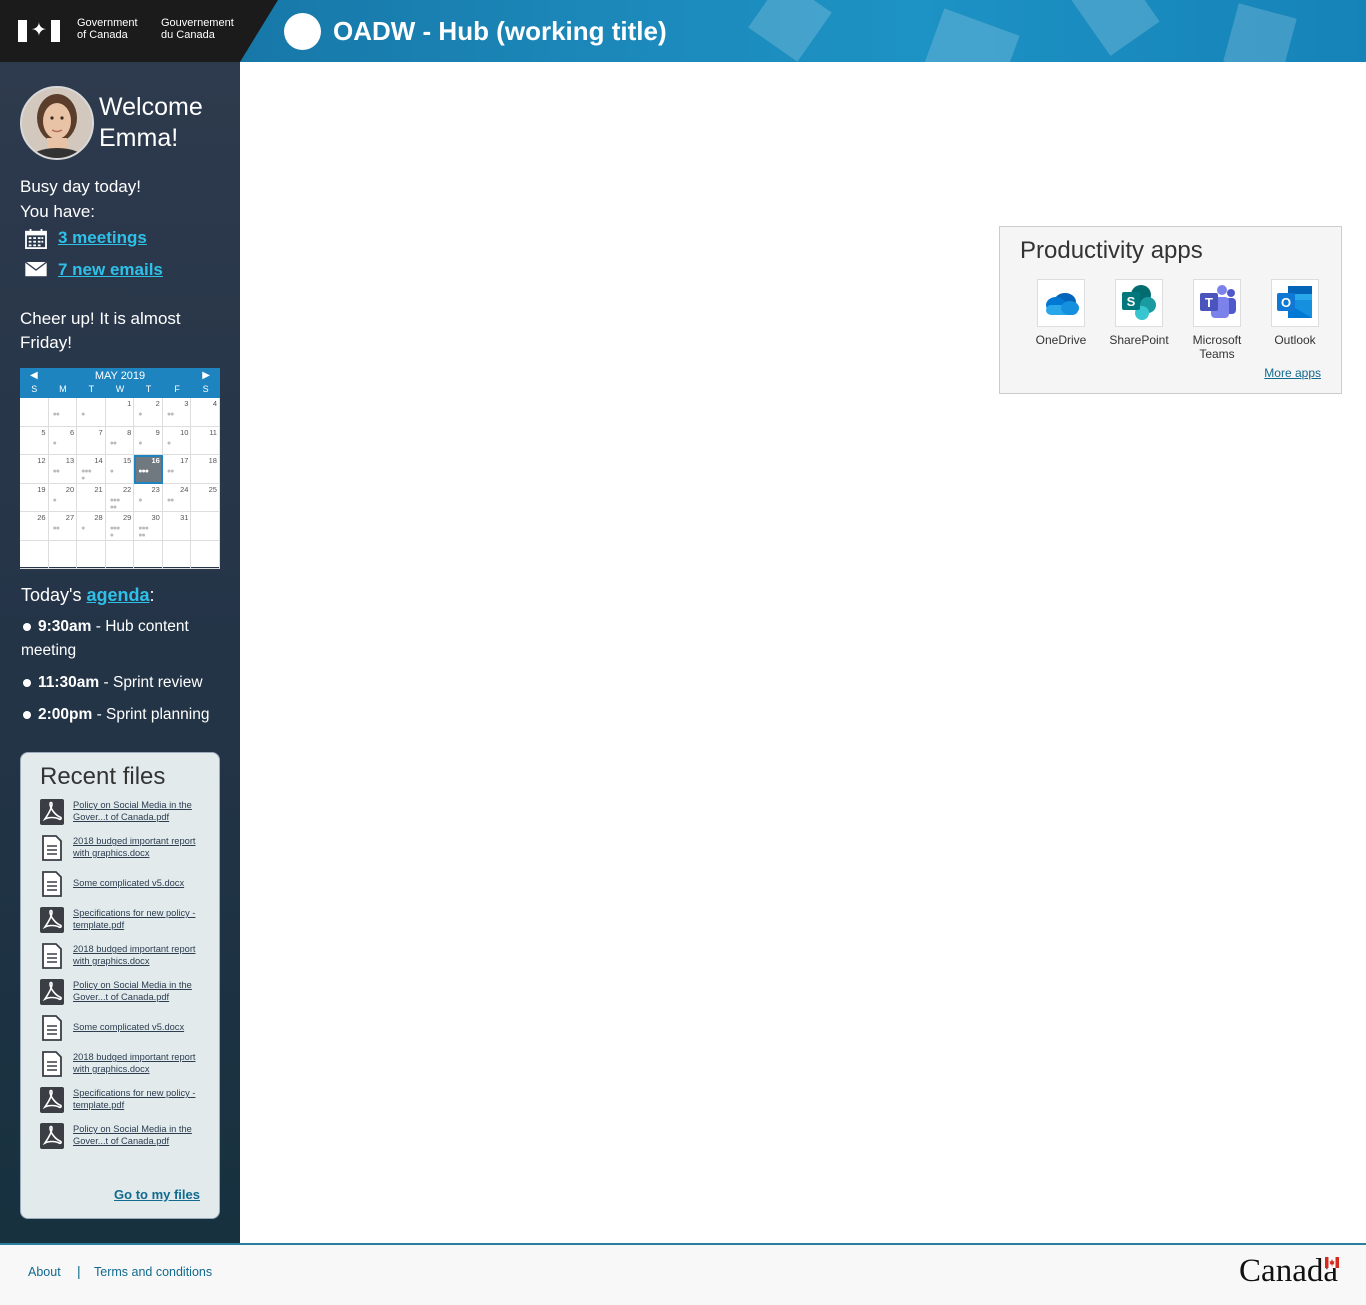 The image size is (1366, 1305). What do you see at coordinates (177, 412) in the screenshot?
I see `calendar-day: 3 ●●` at bounding box center [177, 412].